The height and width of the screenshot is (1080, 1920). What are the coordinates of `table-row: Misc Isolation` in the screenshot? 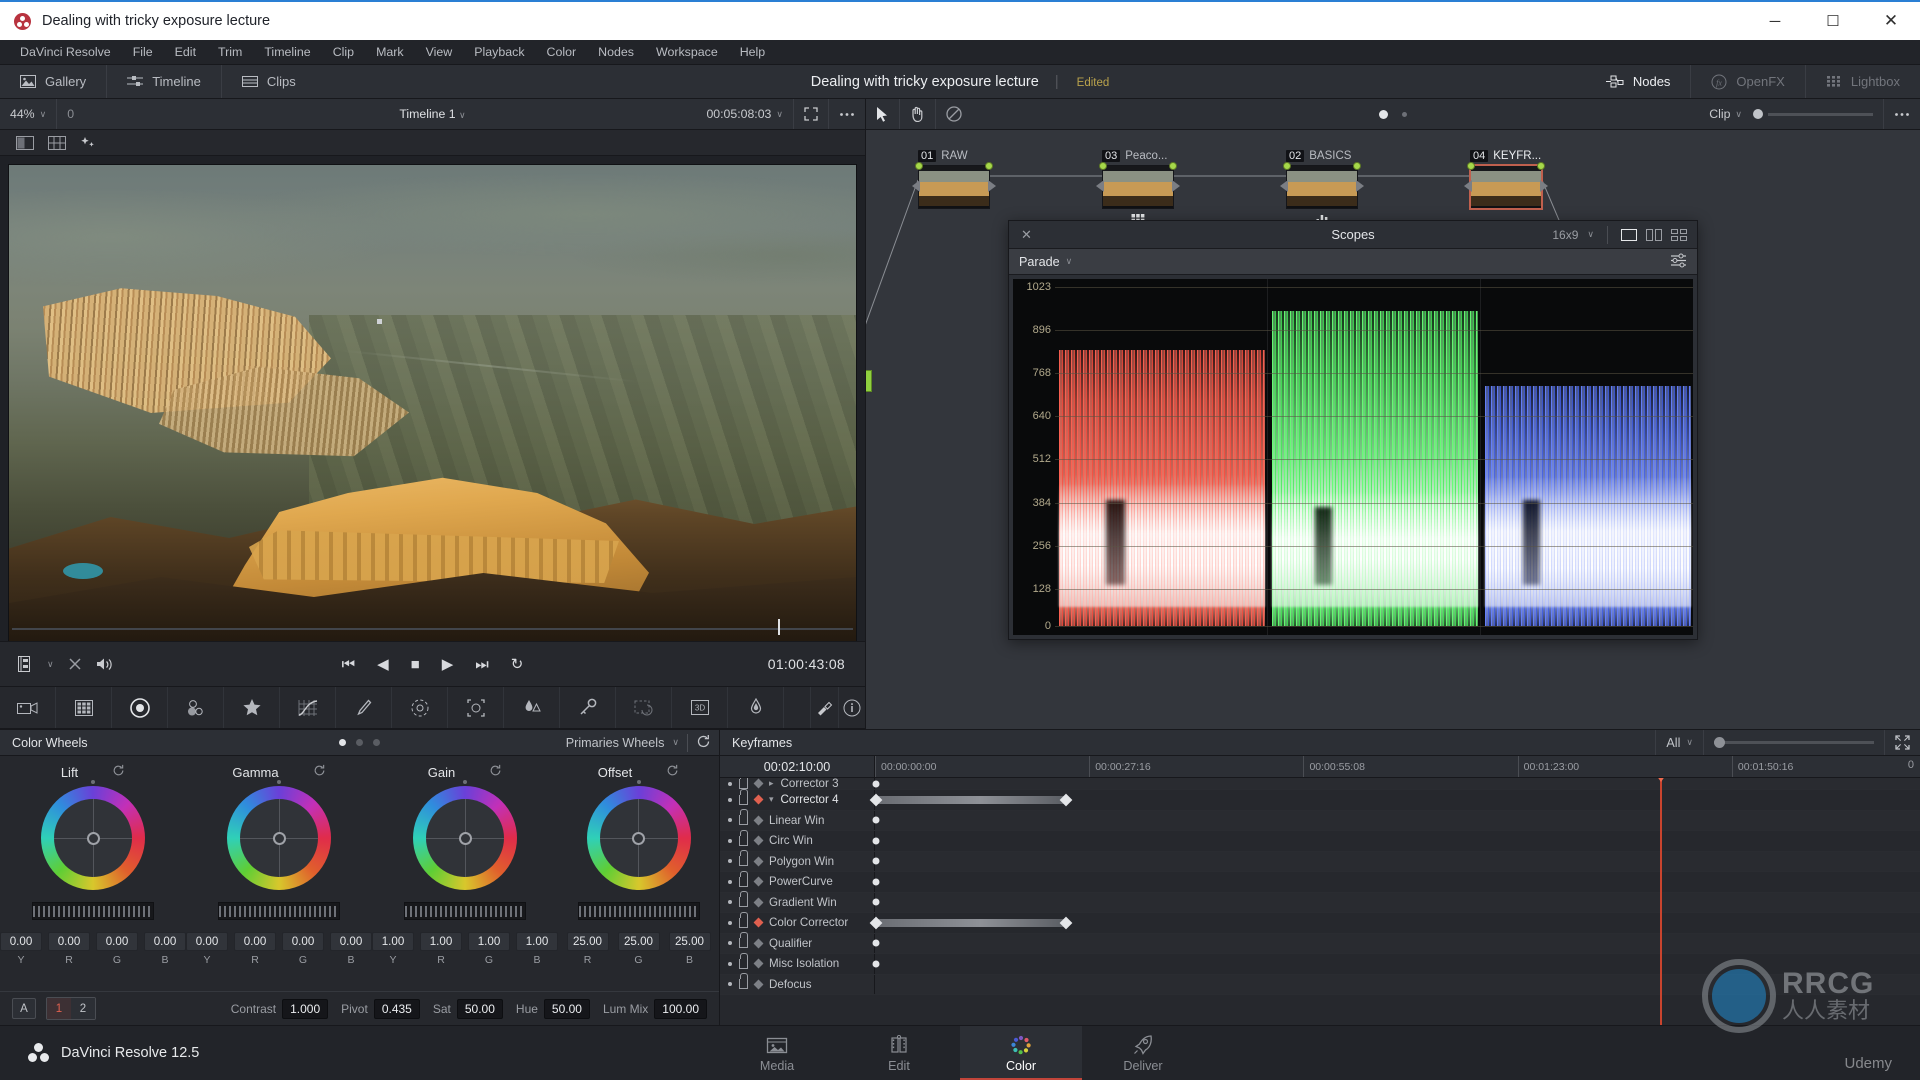 It's located at (1320, 963).